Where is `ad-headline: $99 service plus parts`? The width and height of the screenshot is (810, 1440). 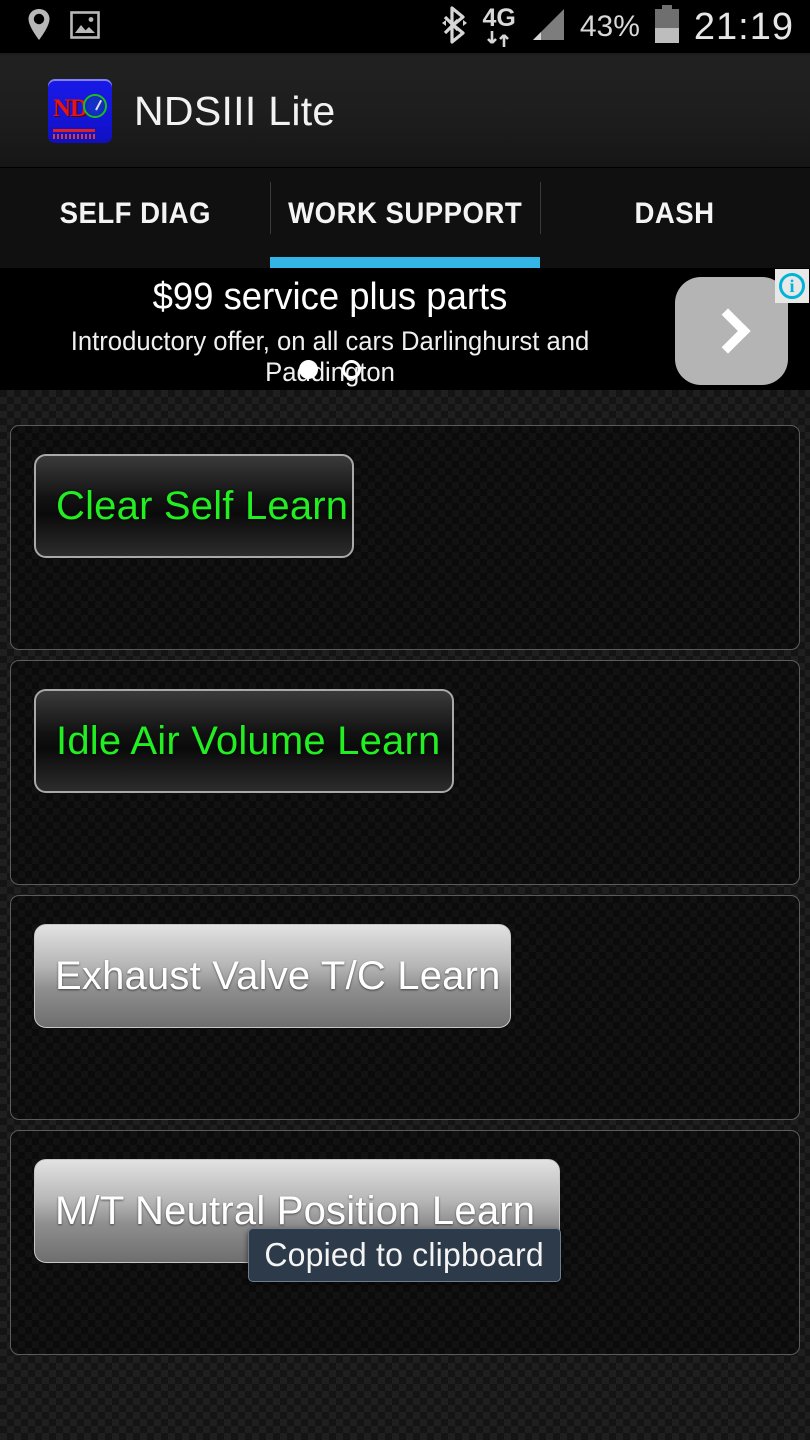 ad-headline: $99 service plus parts is located at coordinates (330, 297).